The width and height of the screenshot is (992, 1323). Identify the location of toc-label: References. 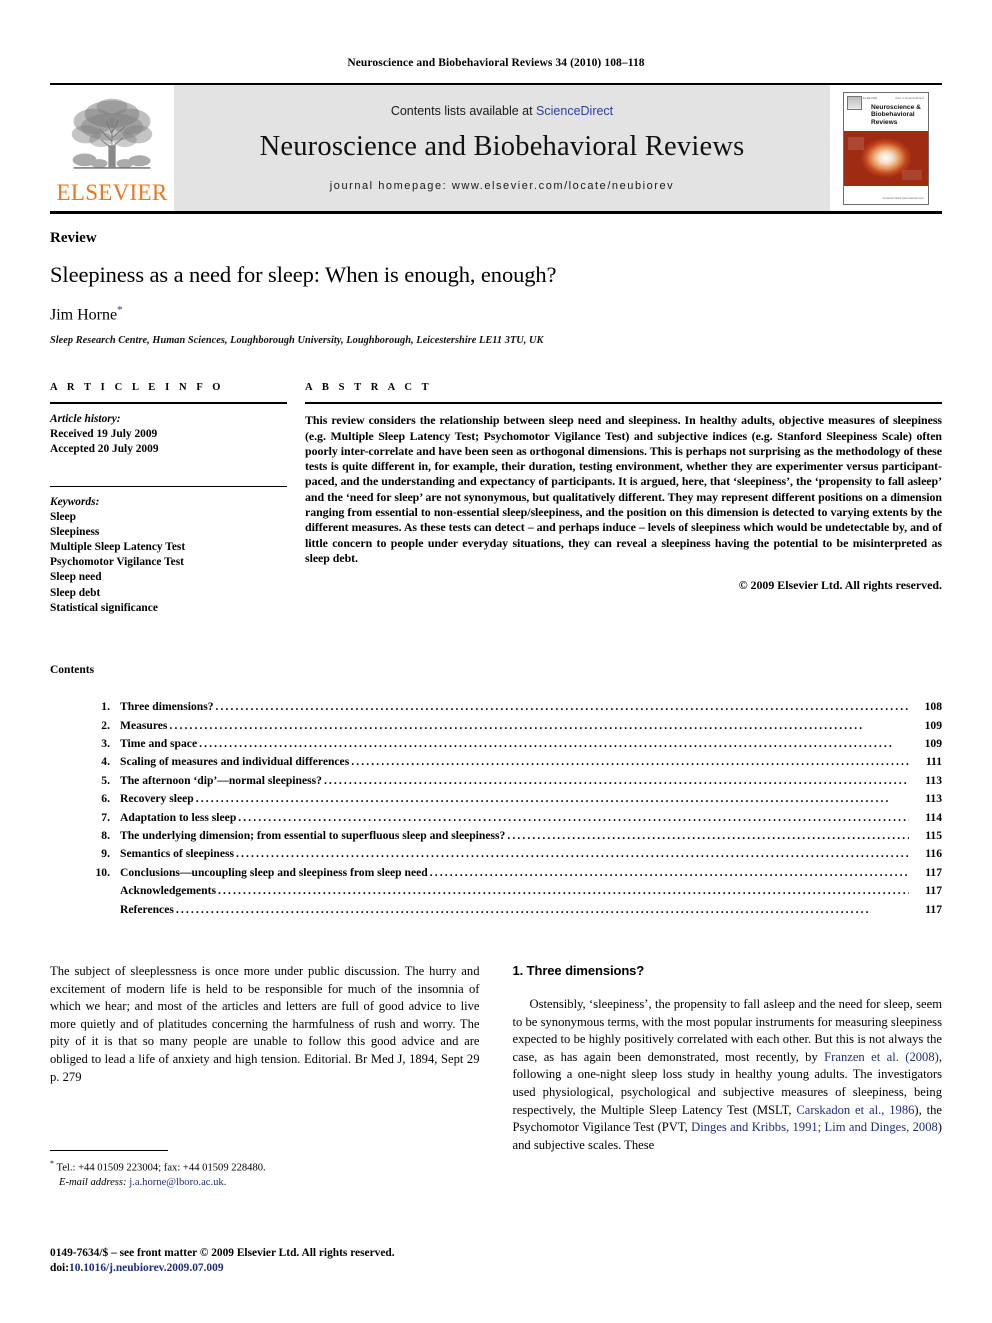
(147, 909).